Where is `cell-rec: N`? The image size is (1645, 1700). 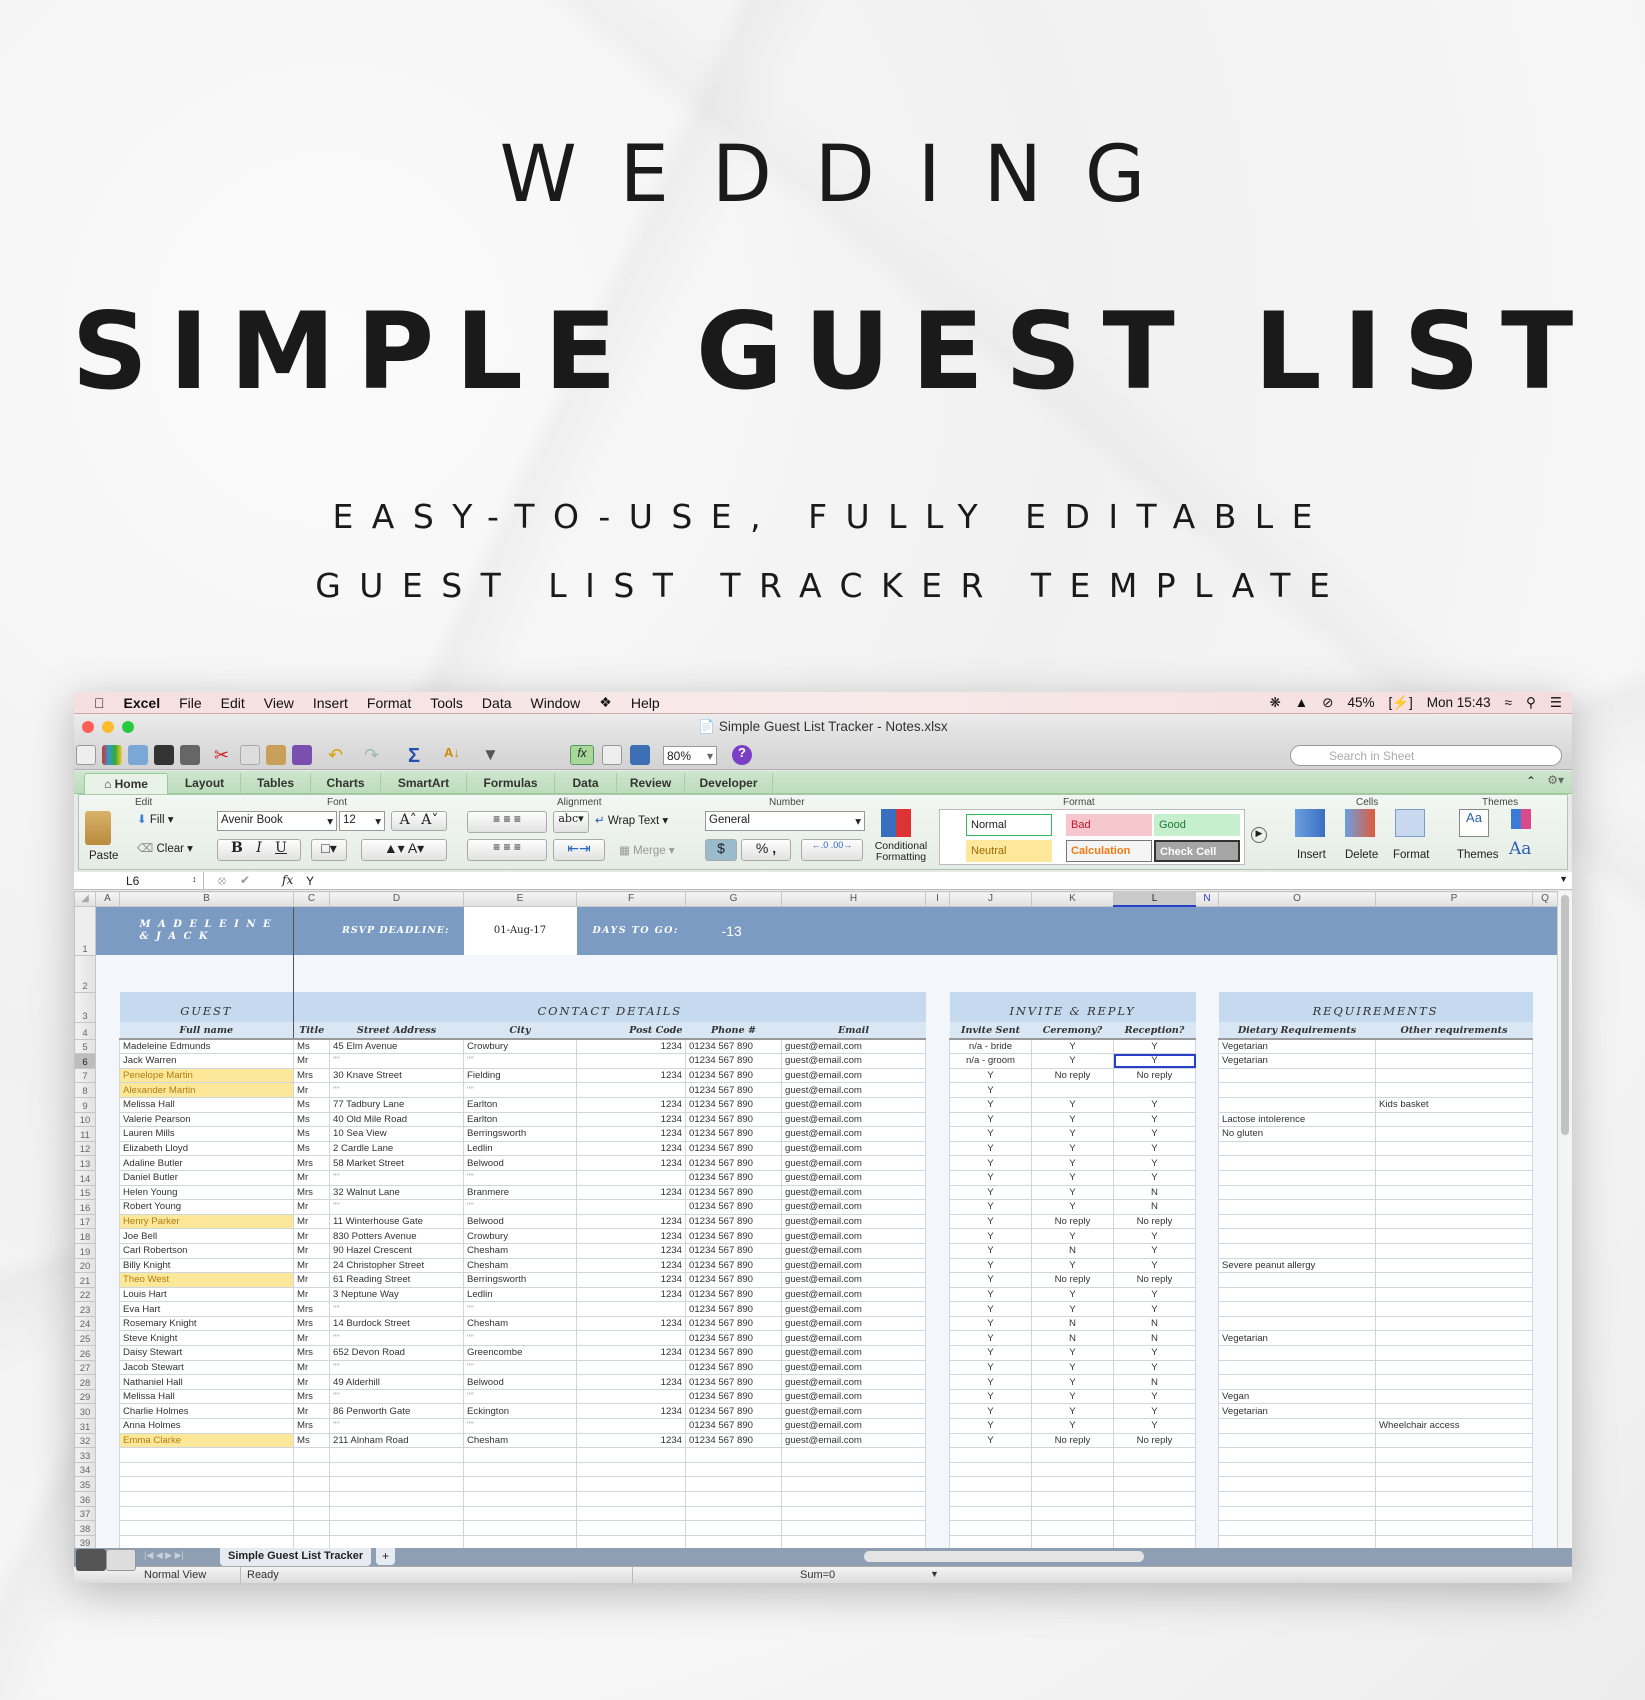 cell-rec: N is located at coordinates (1154, 1207).